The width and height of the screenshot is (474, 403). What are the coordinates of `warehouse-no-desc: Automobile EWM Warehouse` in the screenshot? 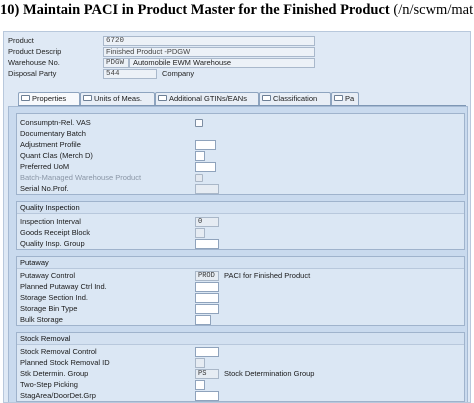 It's located at (222, 63).